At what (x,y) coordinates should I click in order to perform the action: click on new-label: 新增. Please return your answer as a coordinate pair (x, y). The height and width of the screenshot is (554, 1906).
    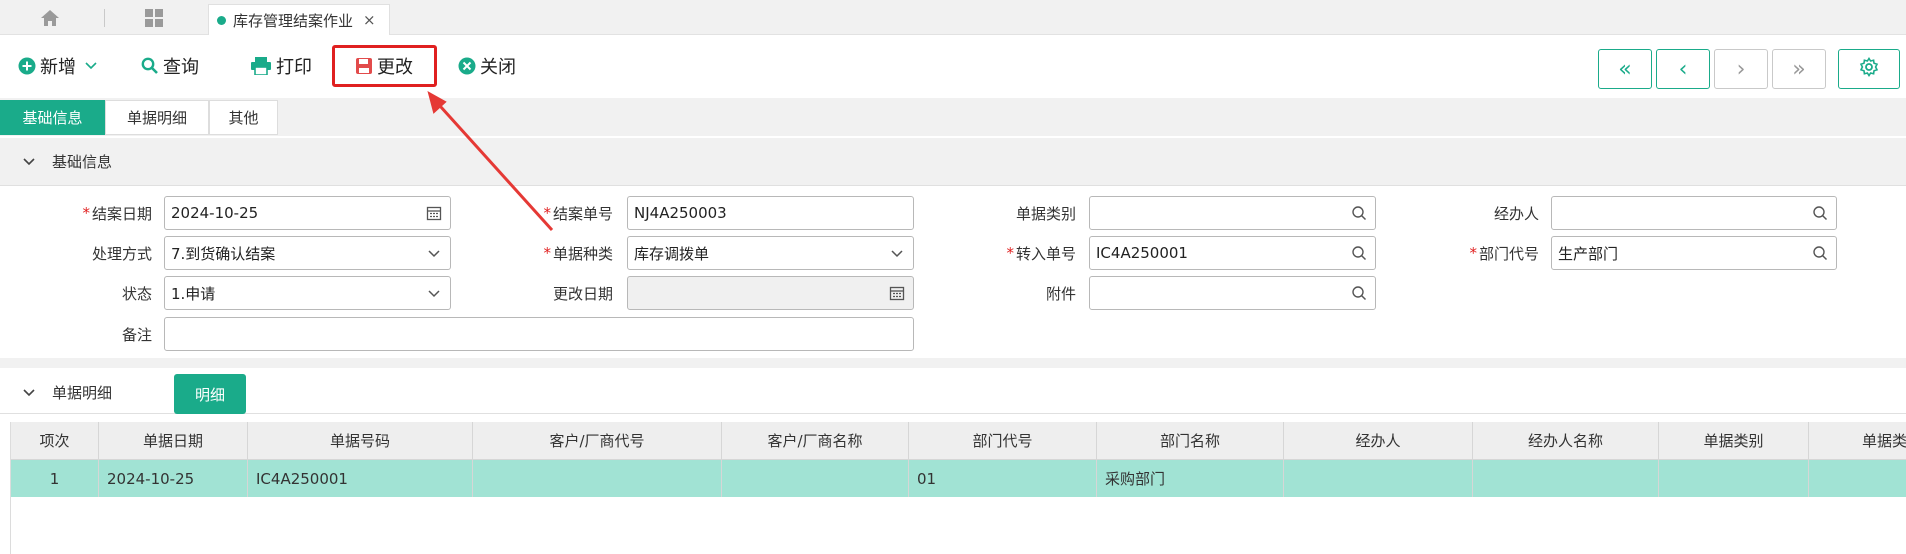
    Looking at the image, I should click on (58, 67).